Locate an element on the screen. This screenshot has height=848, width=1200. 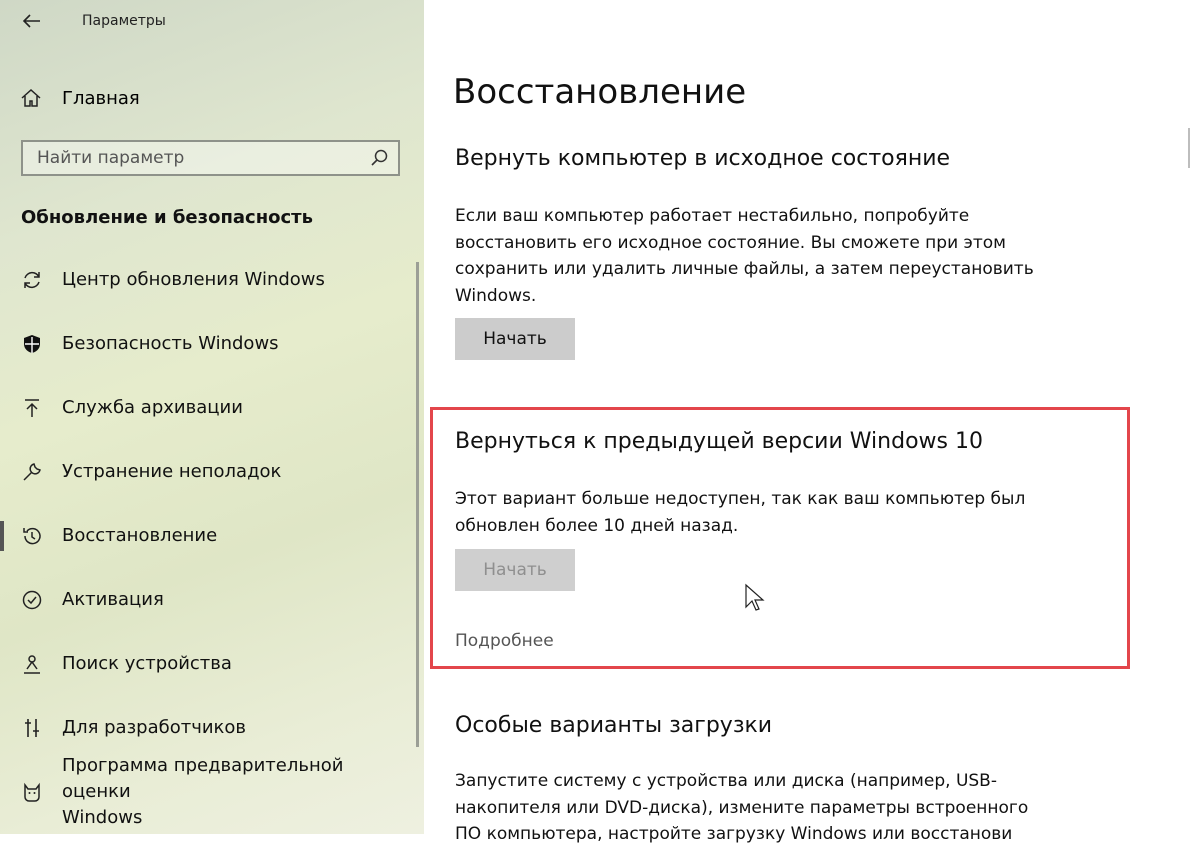
developer-tools-icon is located at coordinates (32, 728).